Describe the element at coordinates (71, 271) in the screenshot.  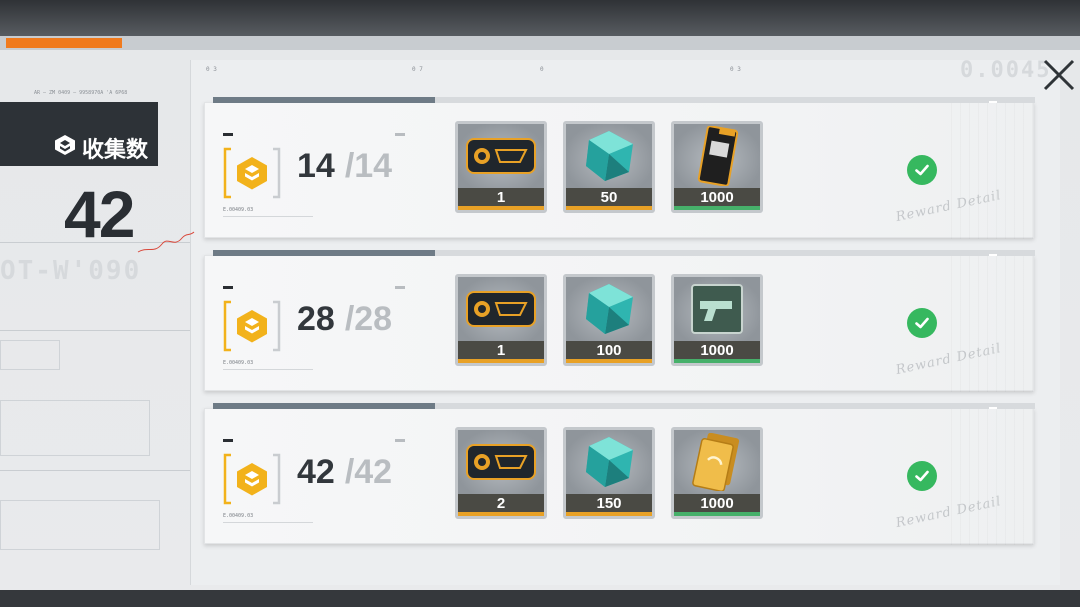
I see `bg-faint-code: OT-W'090` at that location.